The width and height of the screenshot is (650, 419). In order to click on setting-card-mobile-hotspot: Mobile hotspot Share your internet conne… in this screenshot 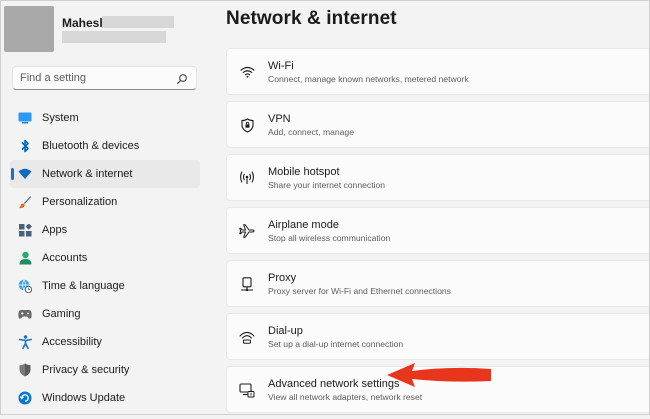, I will do `click(438, 177)`.